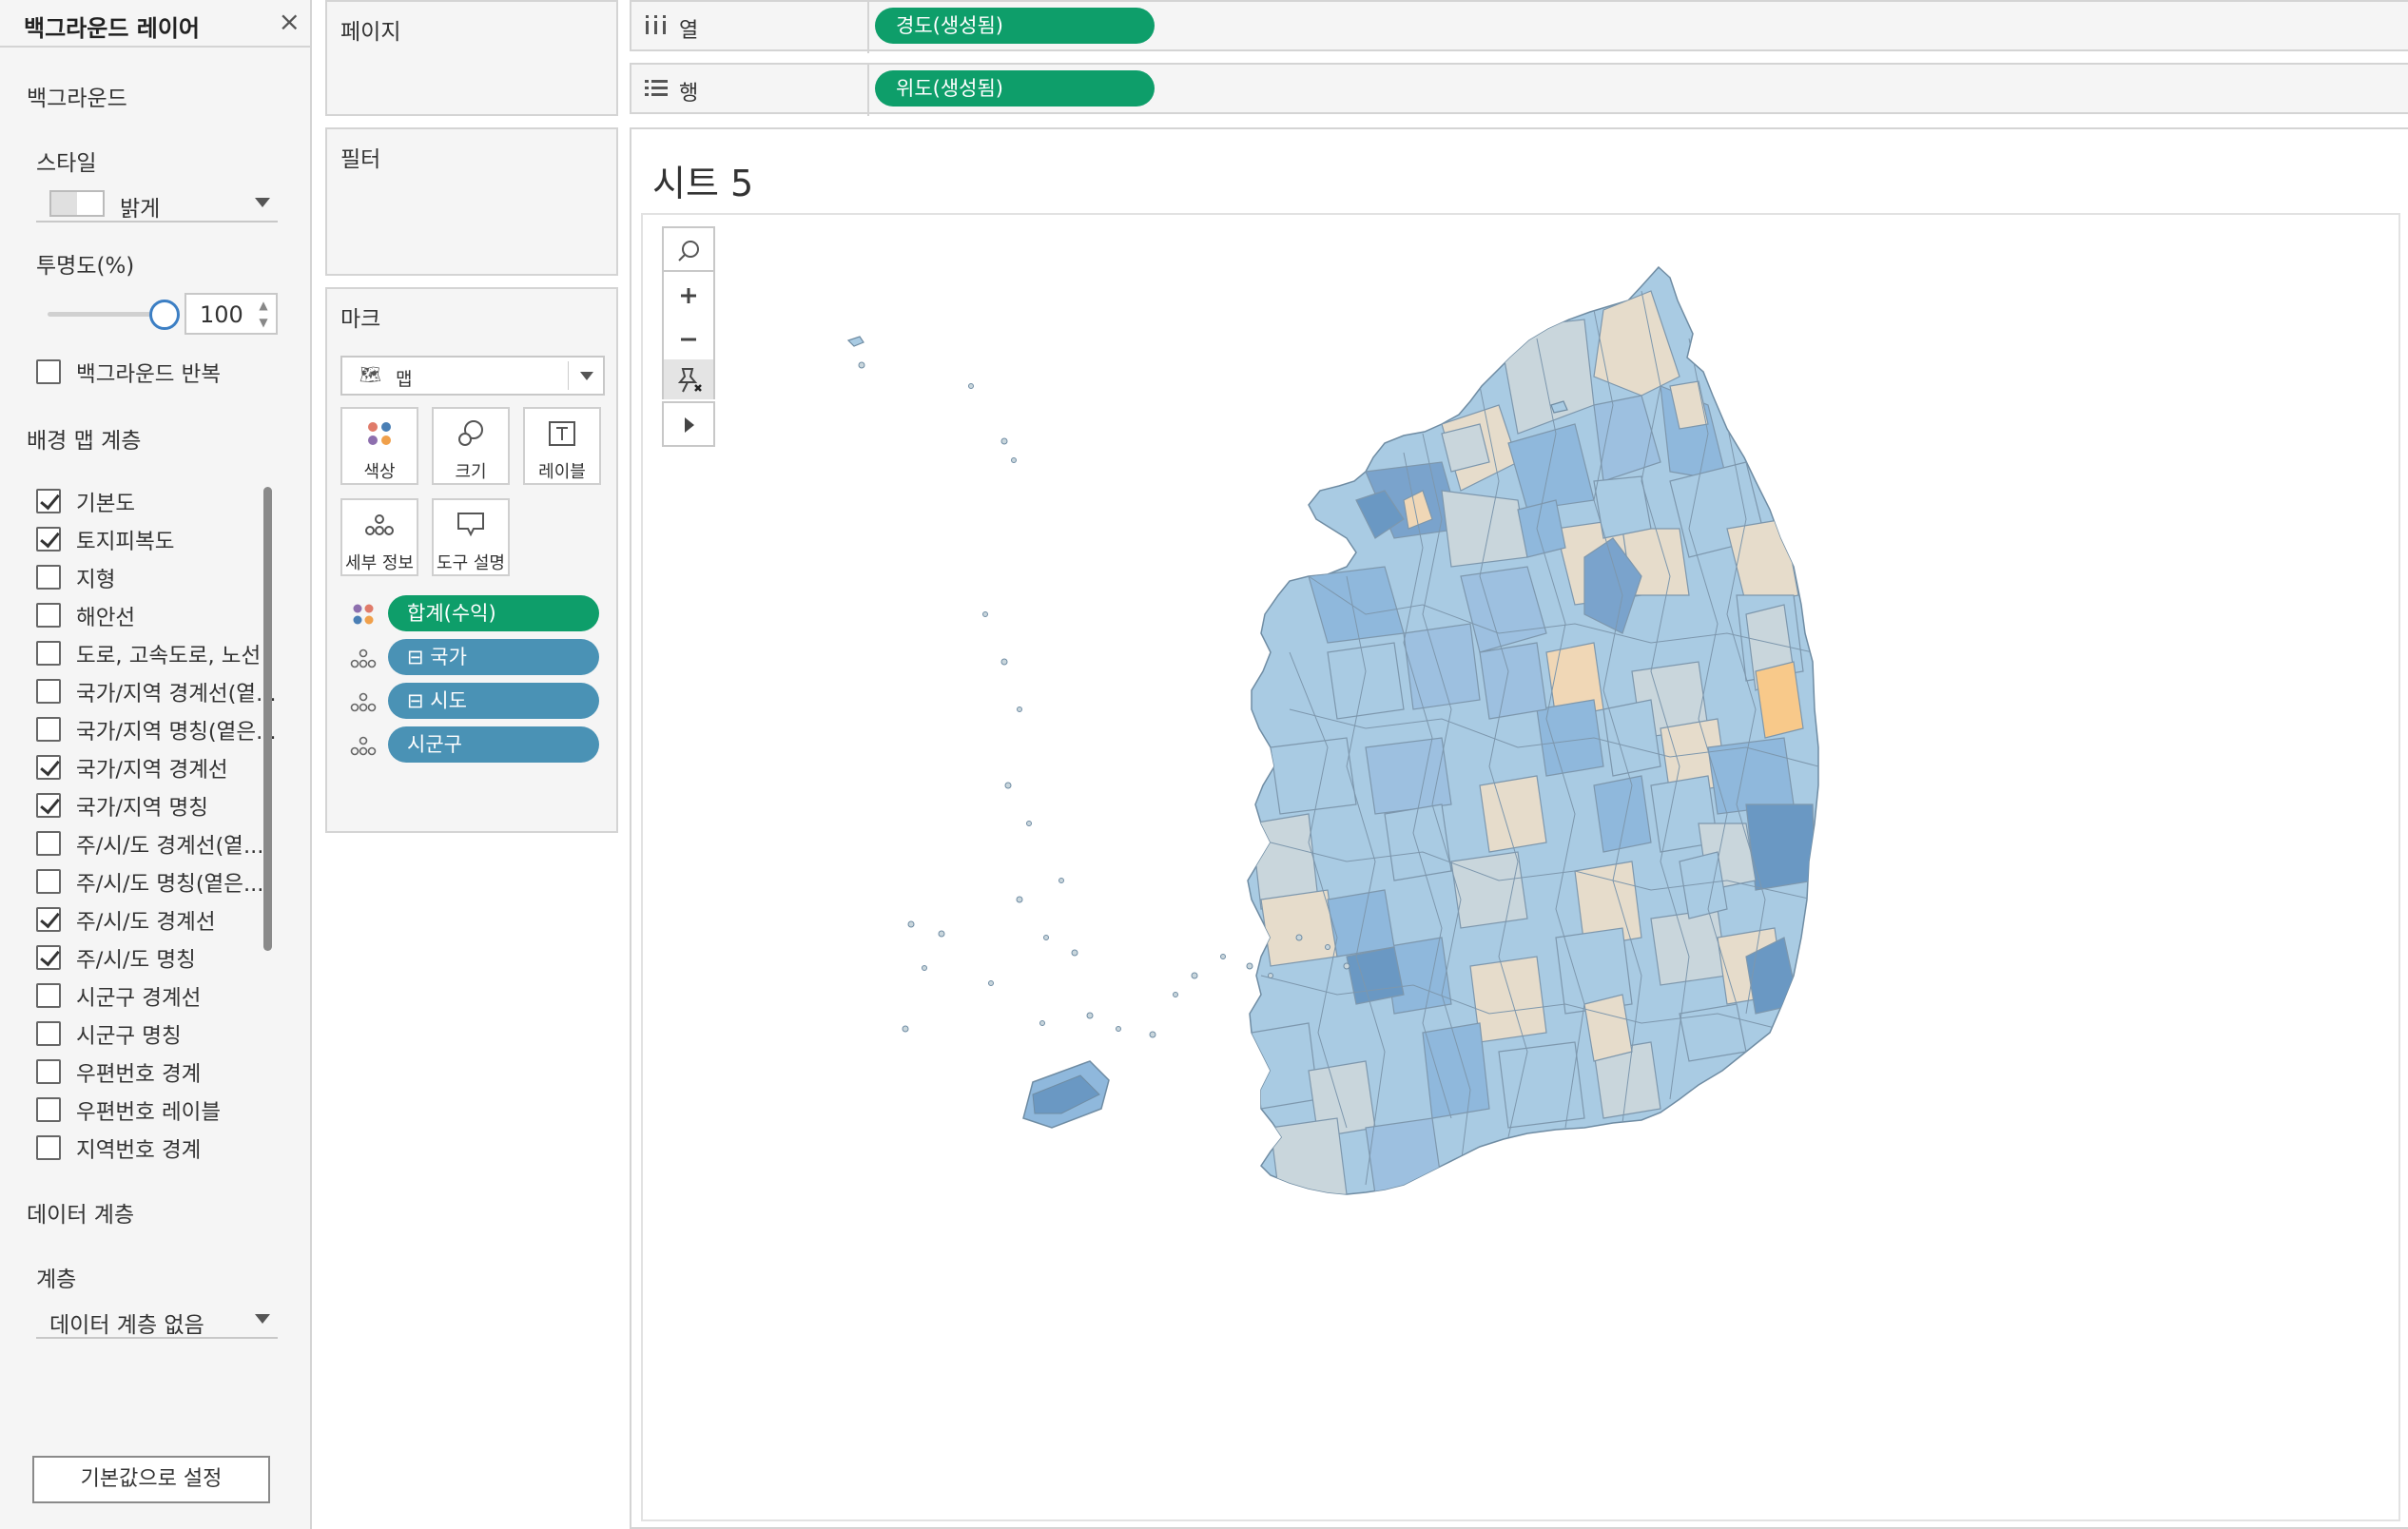 The width and height of the screenshot is (2408, 1529). What do you see at coordinates (1519, 90) in the screenshot?
I see `rows-shelf: 행 위도(생성됨)` at bounding box center [1519, 90].